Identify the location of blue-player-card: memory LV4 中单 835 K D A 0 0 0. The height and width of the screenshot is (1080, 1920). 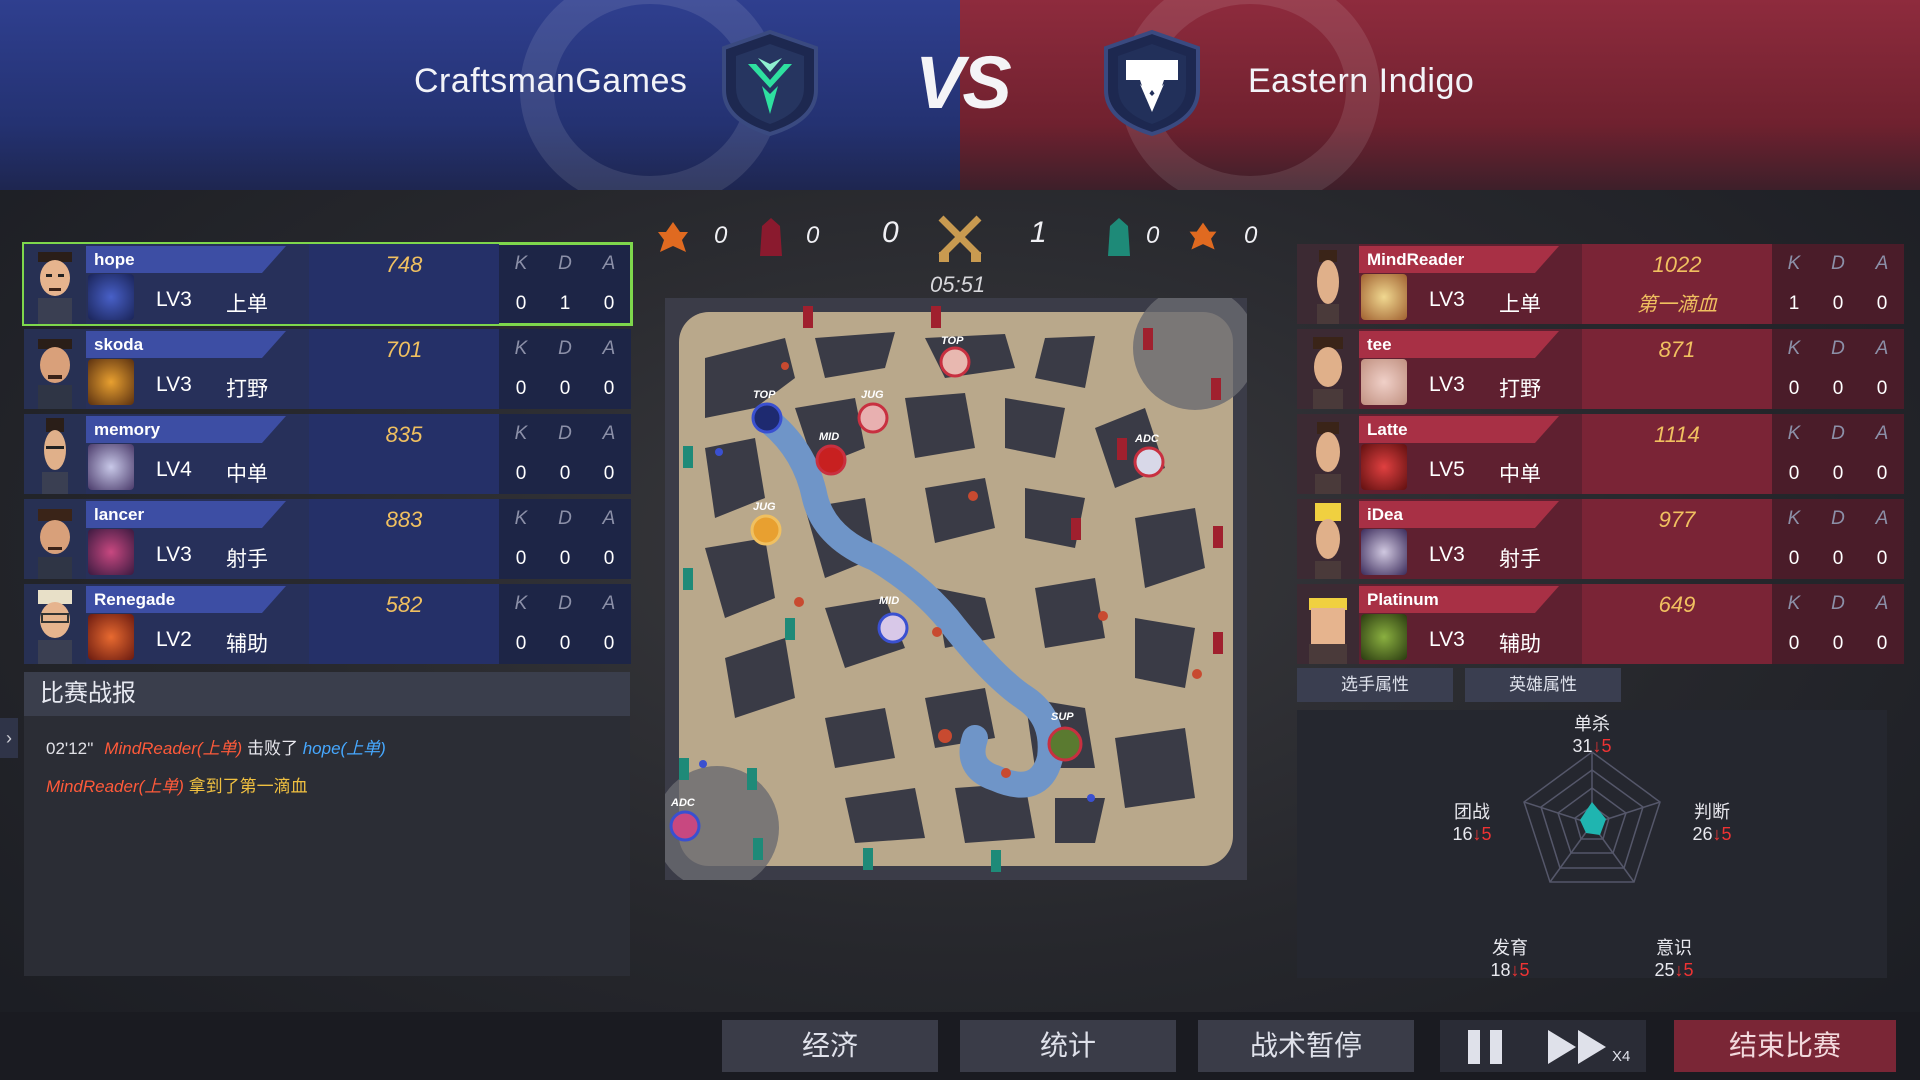
(327, 454).